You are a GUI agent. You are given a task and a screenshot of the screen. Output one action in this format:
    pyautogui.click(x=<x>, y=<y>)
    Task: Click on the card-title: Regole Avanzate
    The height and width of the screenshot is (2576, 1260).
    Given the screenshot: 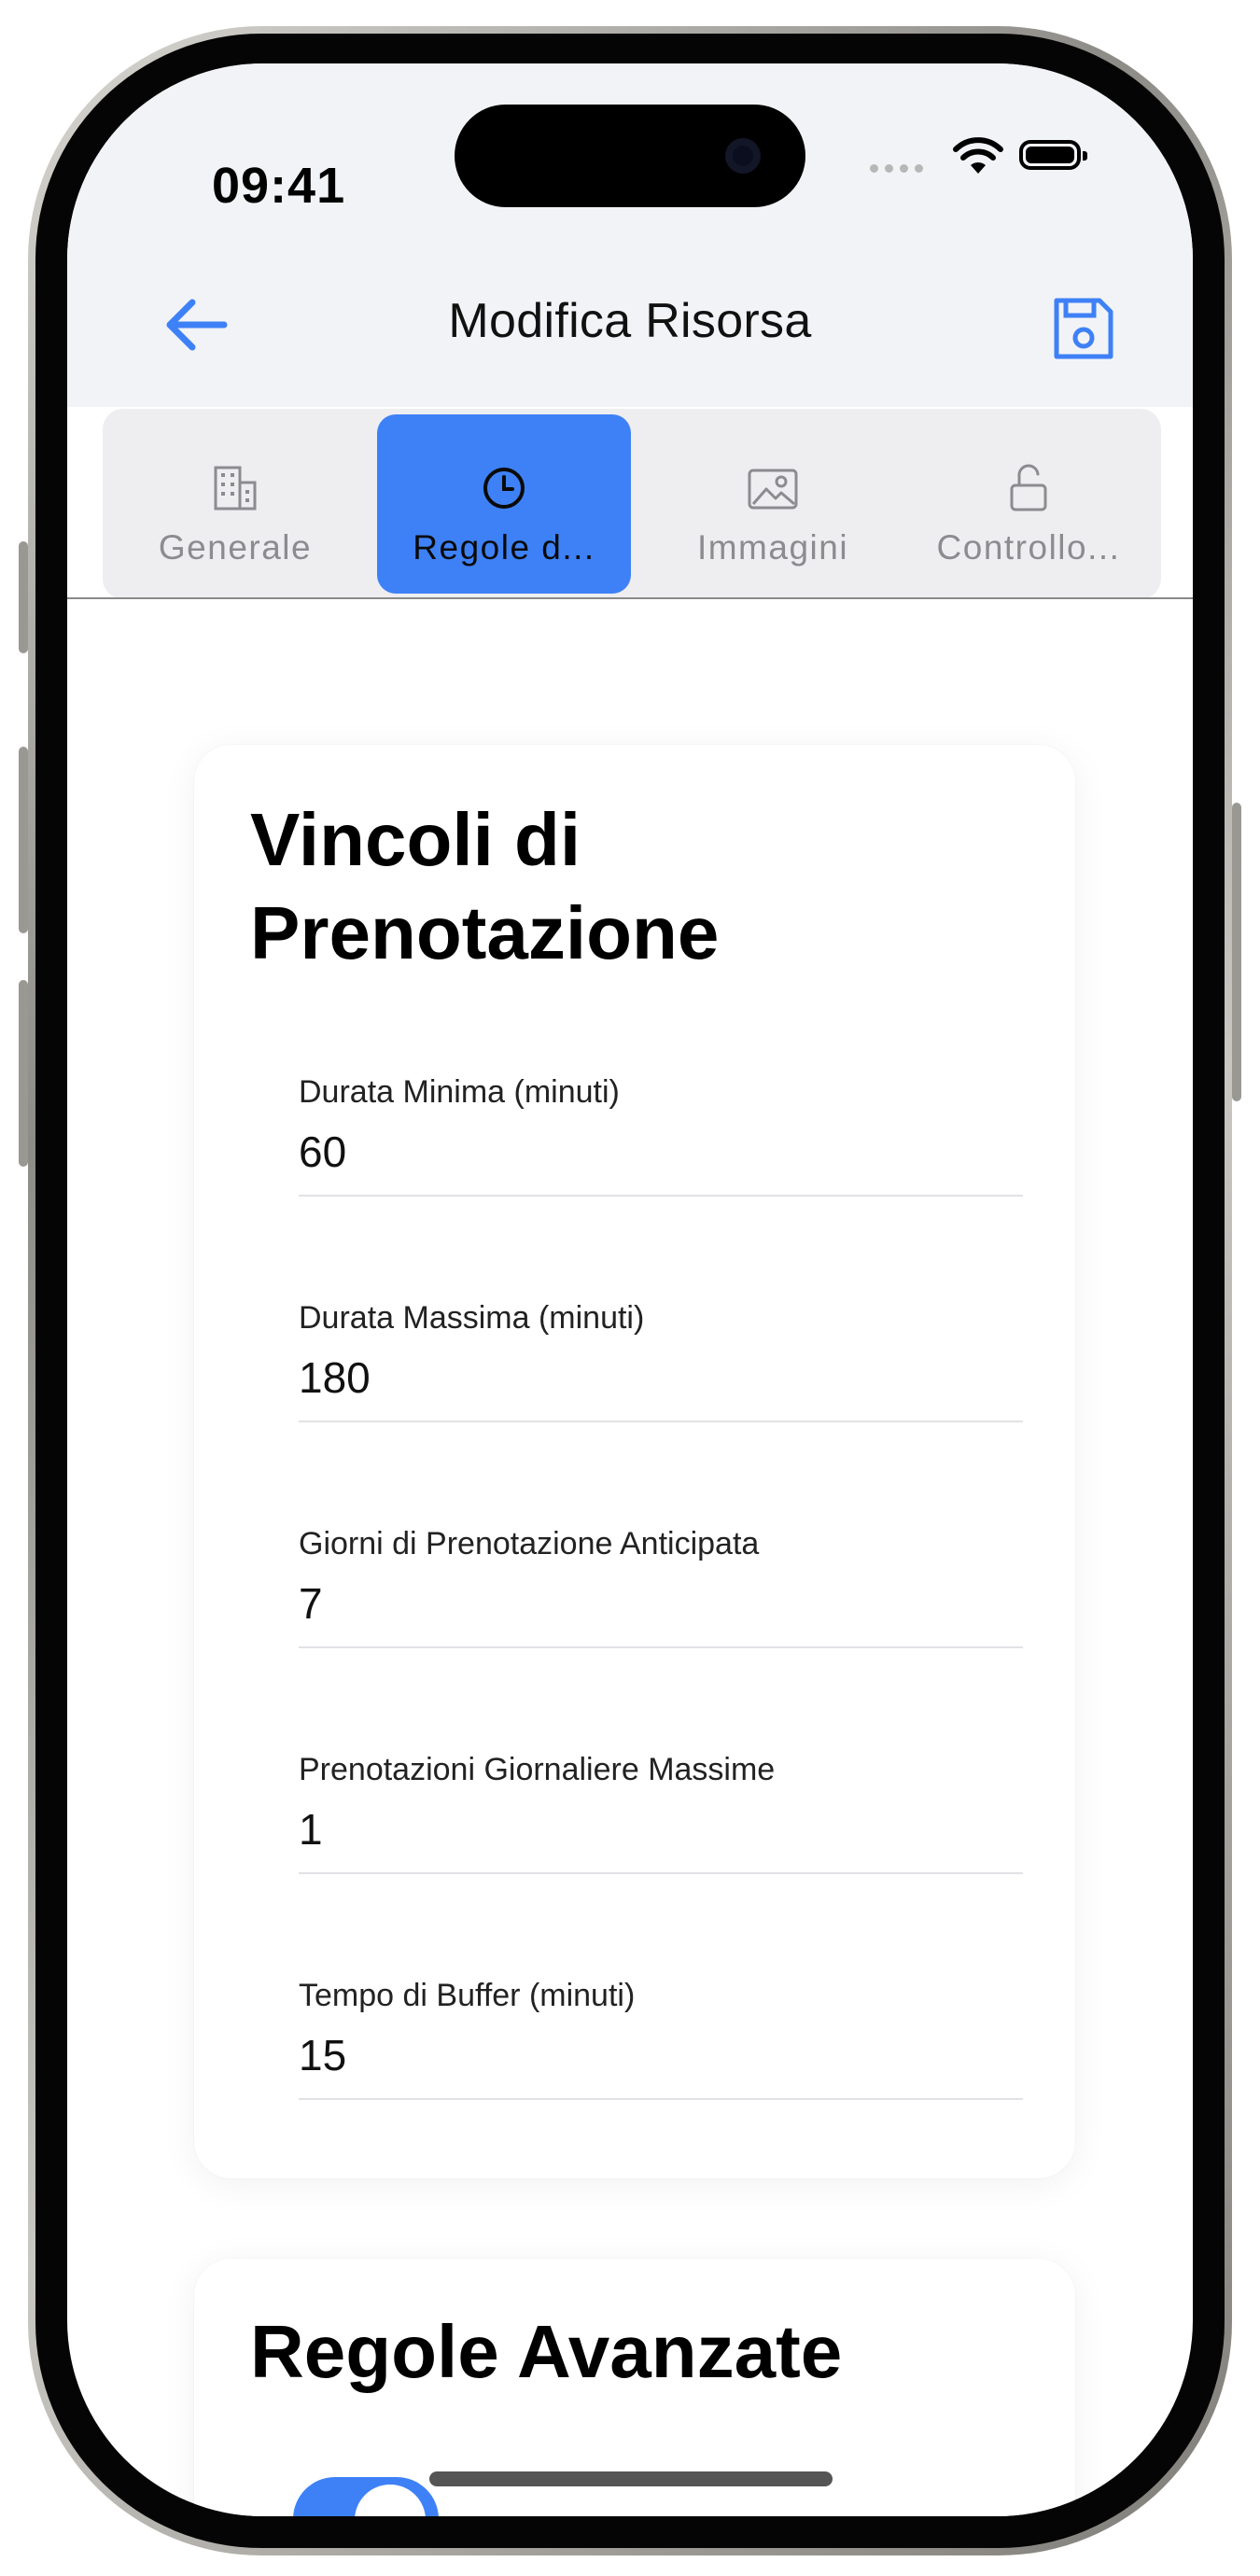 What is the action you would take?
    pyautogui.click(x=546, y=2351)
    